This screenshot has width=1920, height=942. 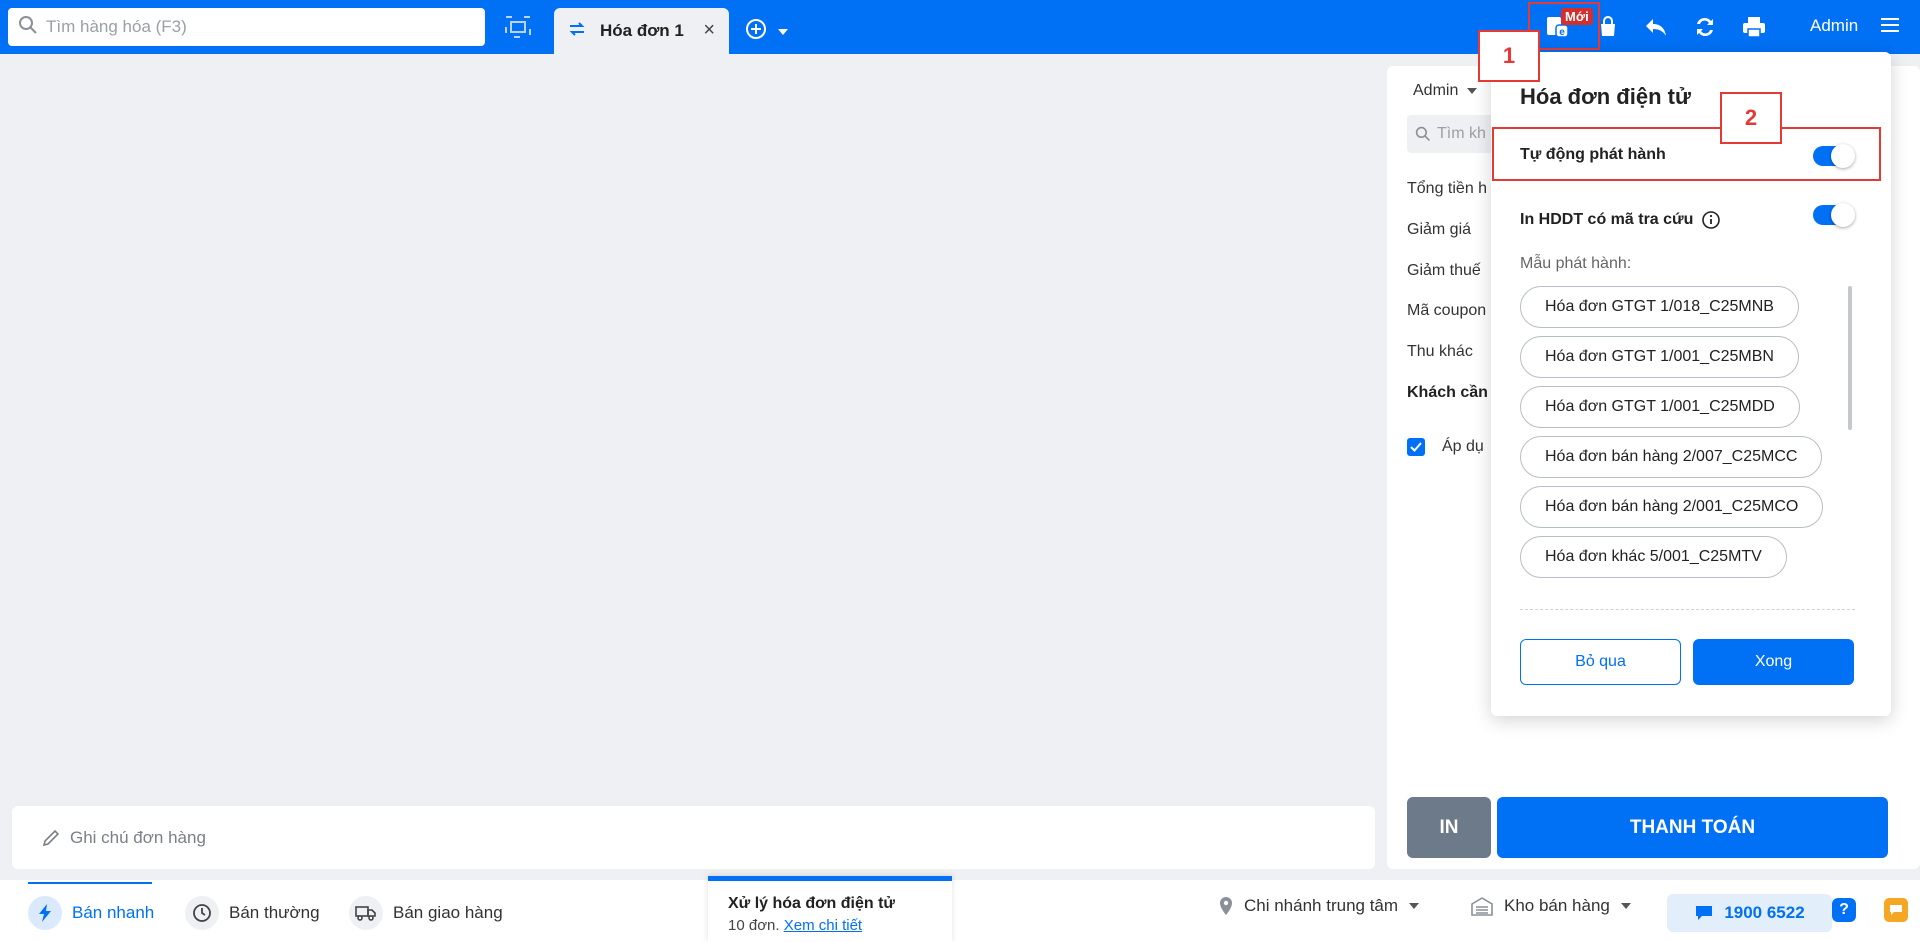 I want to click on check-icon, so click(x=1416, y=447).